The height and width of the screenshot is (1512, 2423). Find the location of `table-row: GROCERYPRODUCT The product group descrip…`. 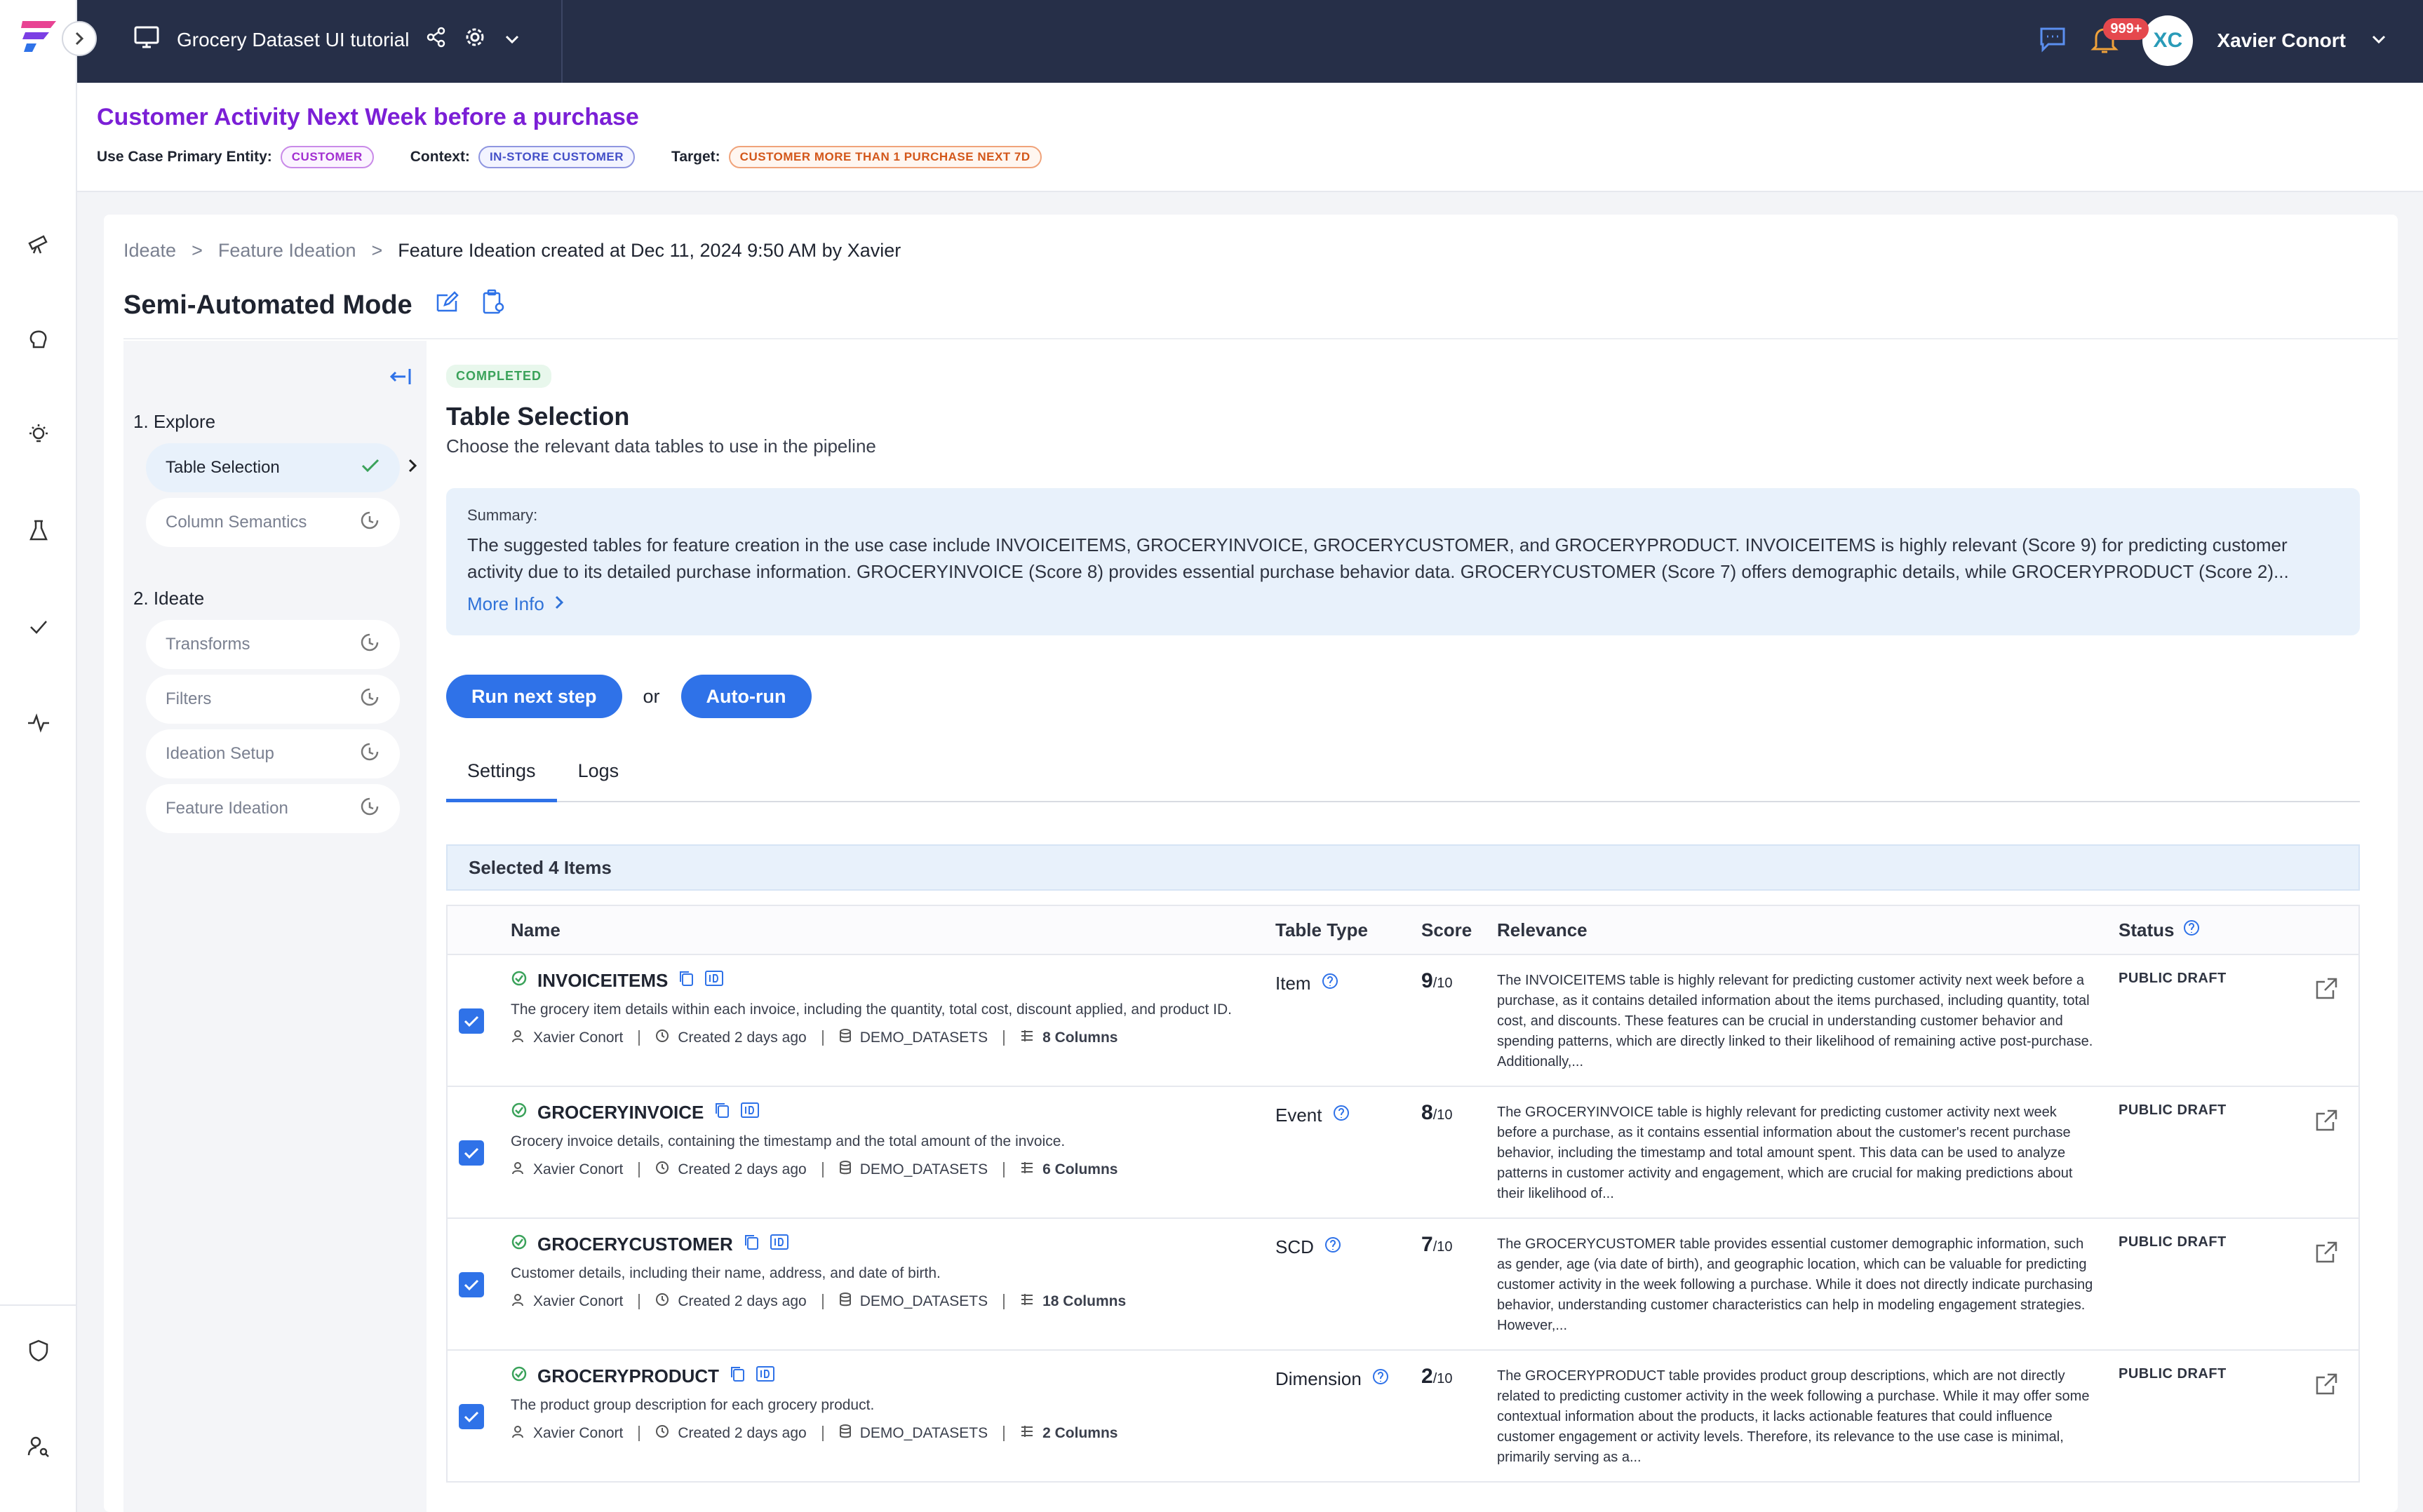

table-row: GROCERYPRODUCT The product group descrip… is located at coordinates (1403, 1417).